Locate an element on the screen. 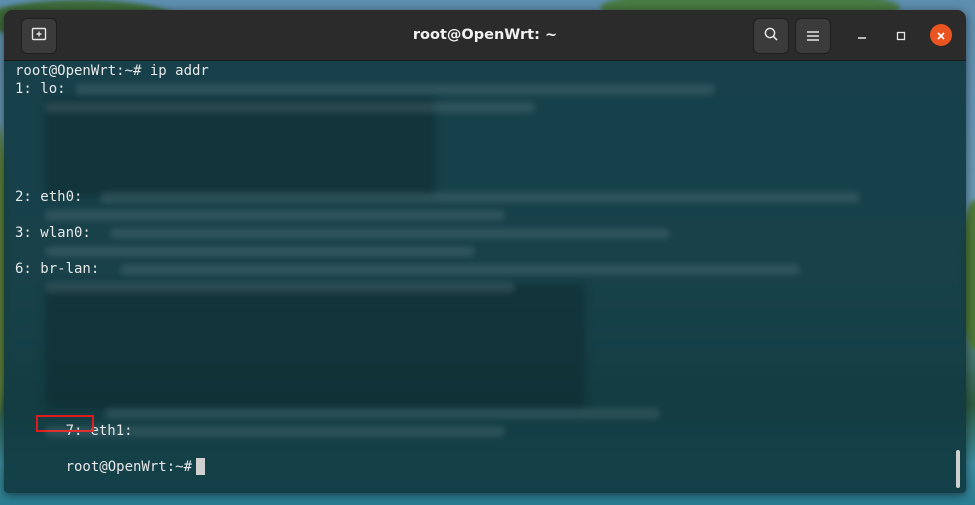  minimize-icon is located at coordinates (862, 35).